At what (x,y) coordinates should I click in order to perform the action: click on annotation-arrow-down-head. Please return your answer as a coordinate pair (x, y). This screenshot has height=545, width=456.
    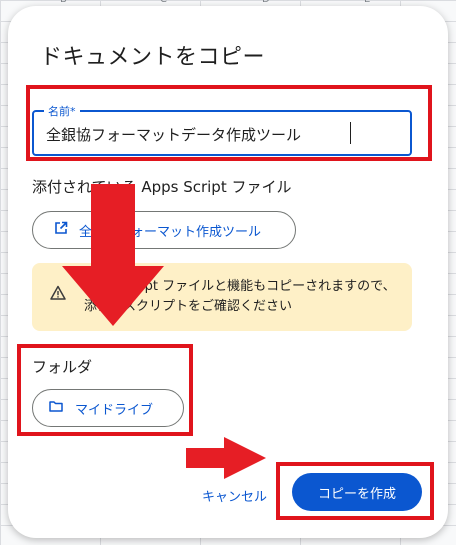
    Looking at the image, I should click on (113, 296).